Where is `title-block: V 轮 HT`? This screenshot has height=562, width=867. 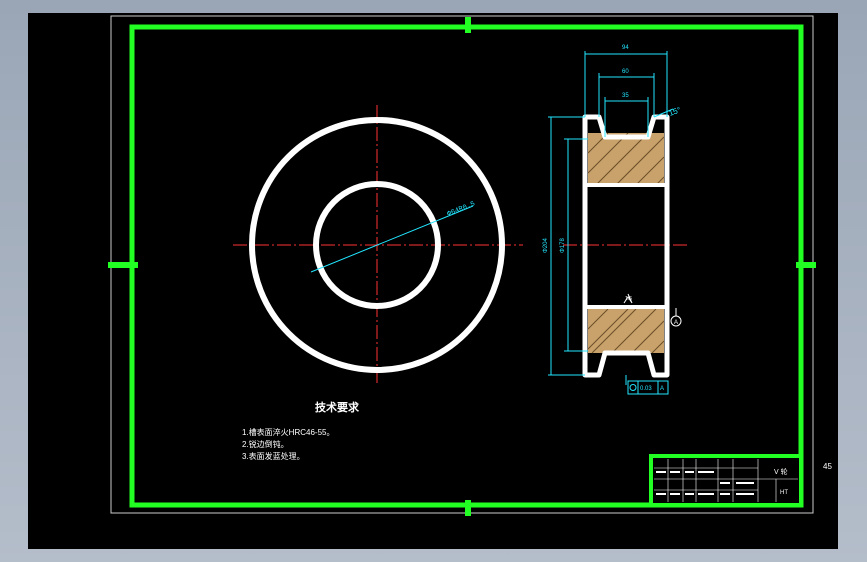 title-block: V 轮 HT is located at coordinates (726, 480).